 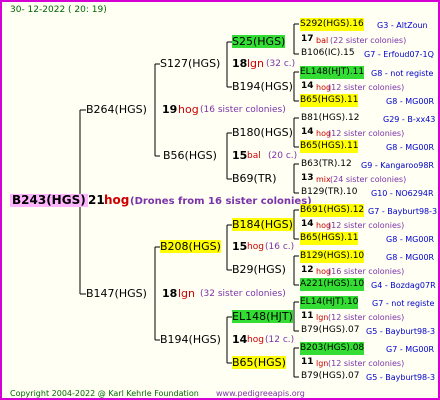 I want to click on gen4-id-15: B129(HGS).10, so click(x=332, y=256).